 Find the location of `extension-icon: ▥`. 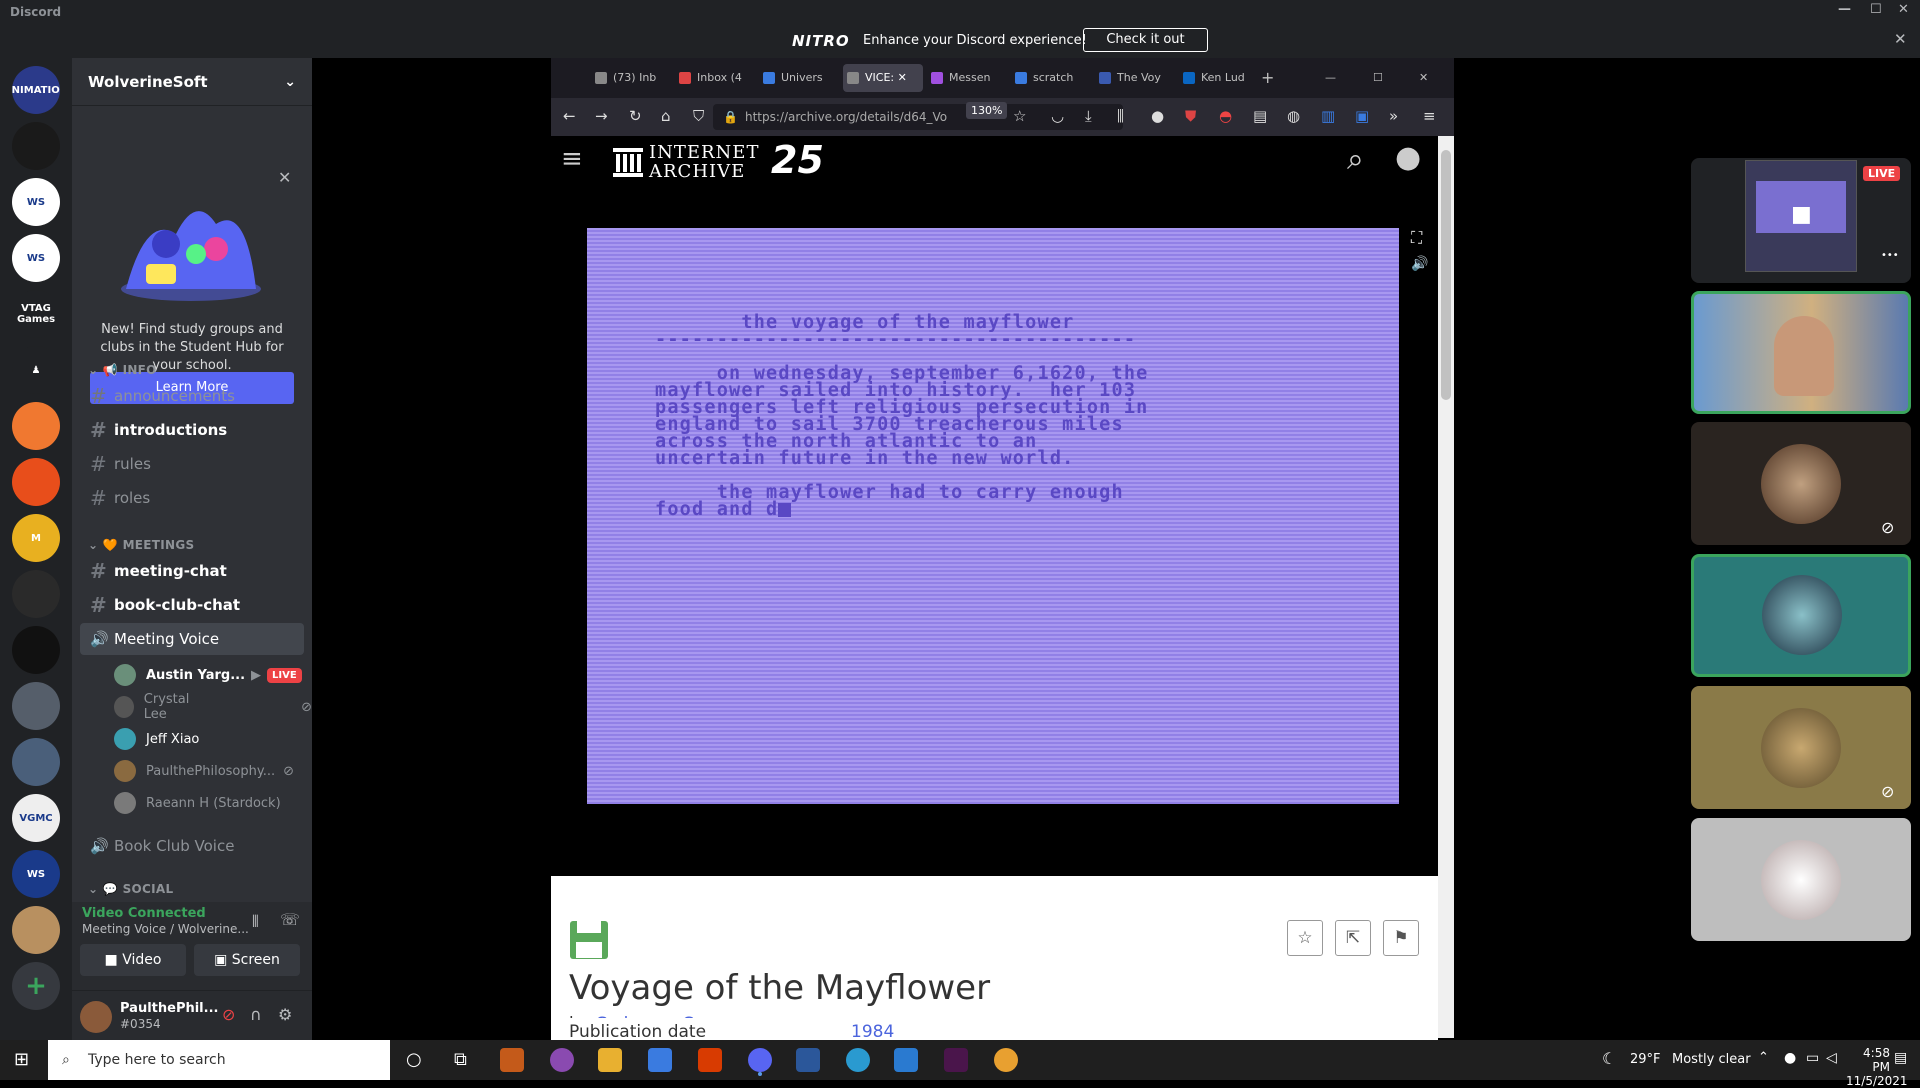

extension-icon: ▥ is located at coordinates (1328, 116).